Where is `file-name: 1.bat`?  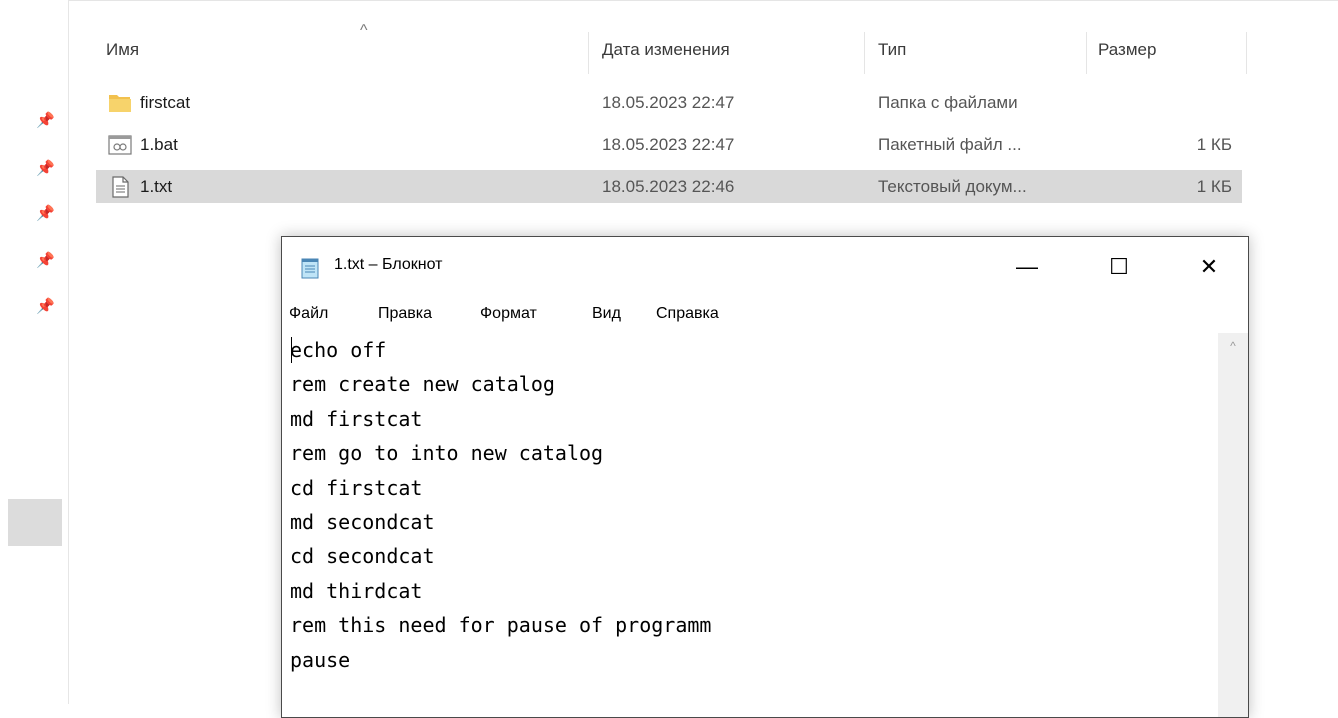 file-name: 1.bat is located at coordinates (159, 144).